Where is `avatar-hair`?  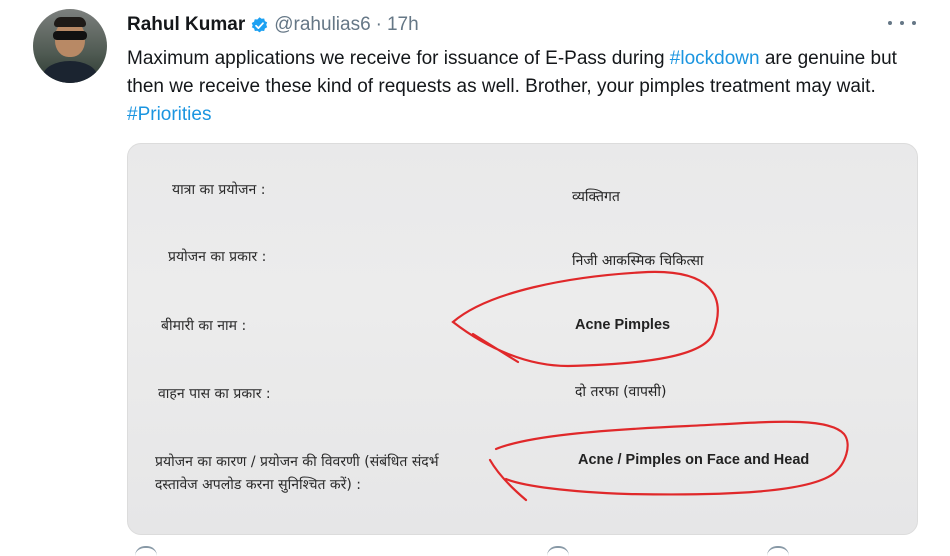
avatar-hair is located at coordinates (70, 22).